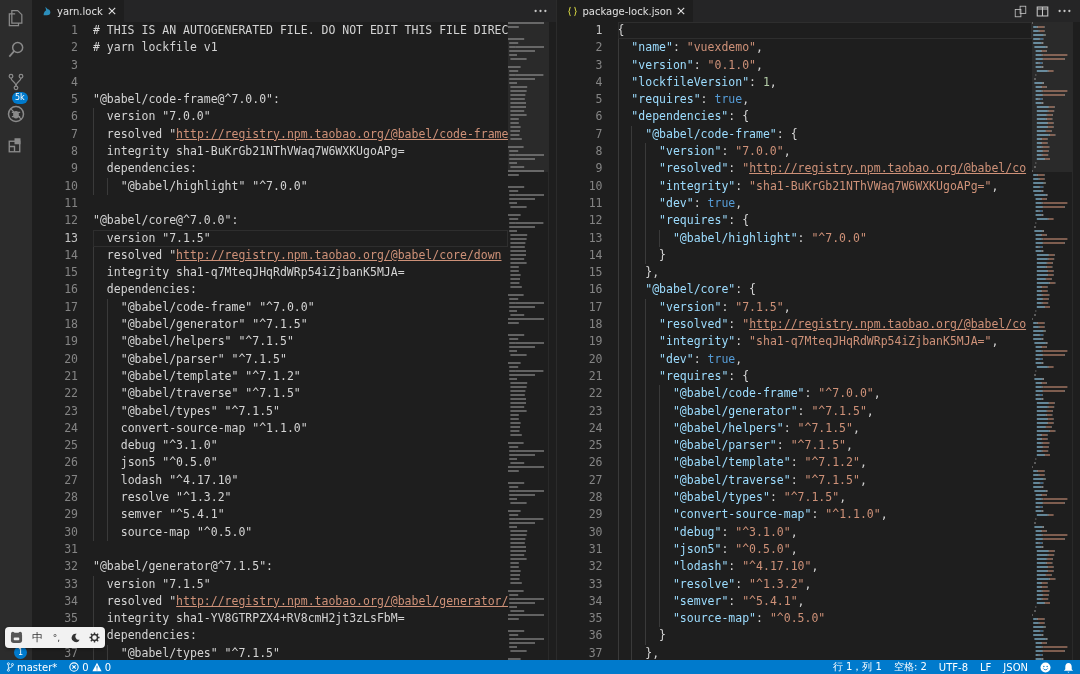 The width and height of the screenshot is (1080, 674). What do you see at coordinates (70, 428) in the screenshot?
I see `line-number: 24` at bounding box center [70, 428].